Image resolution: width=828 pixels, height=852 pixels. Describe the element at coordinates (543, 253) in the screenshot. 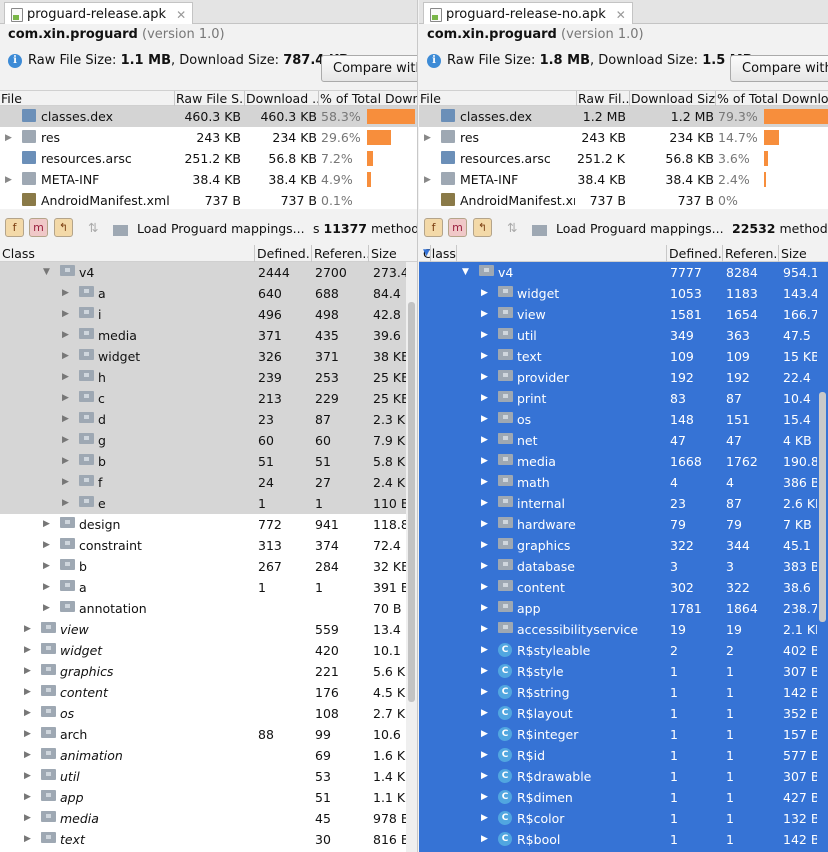

I see `col-class: Class ▼` at that location.